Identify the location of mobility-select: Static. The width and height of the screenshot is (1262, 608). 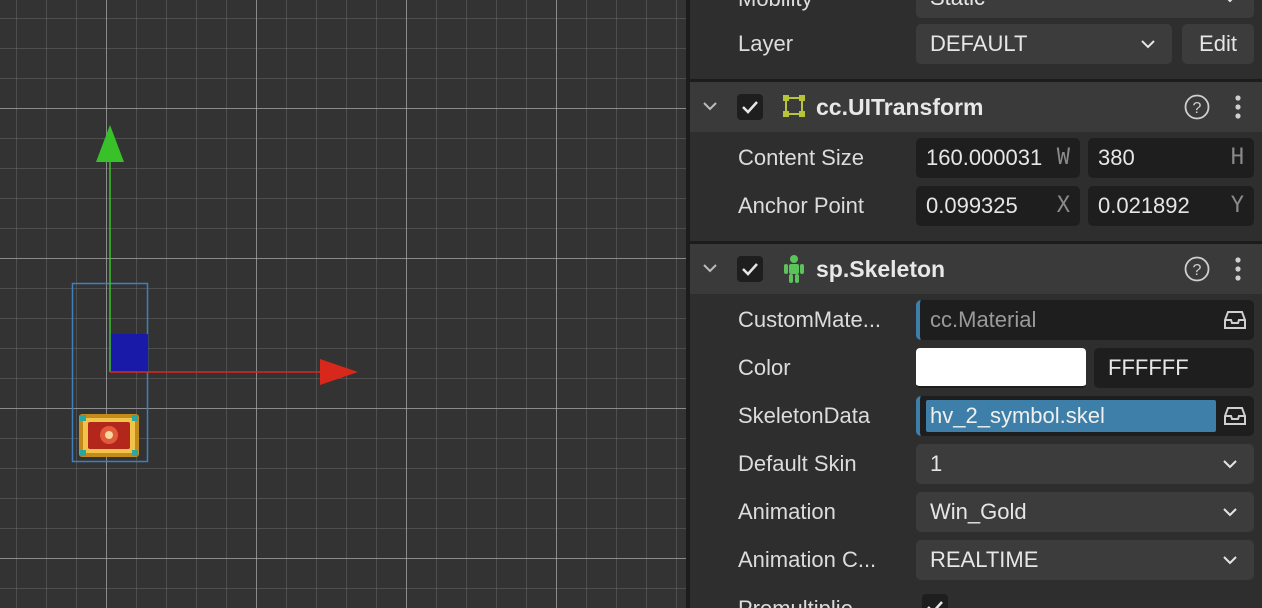
(1085, 9).